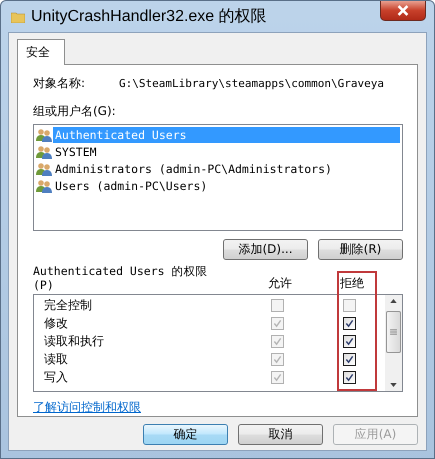 The height and width of the screenshot is (459, 435). I want to click on dialog-button: 取消, so click(280, 434).